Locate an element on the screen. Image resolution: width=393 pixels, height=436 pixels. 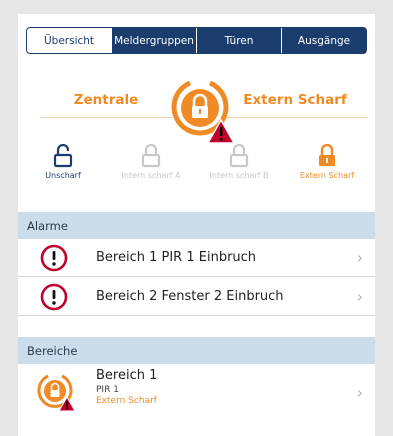
zentrale-label: Zentrale is located at coordinates (106, 100).